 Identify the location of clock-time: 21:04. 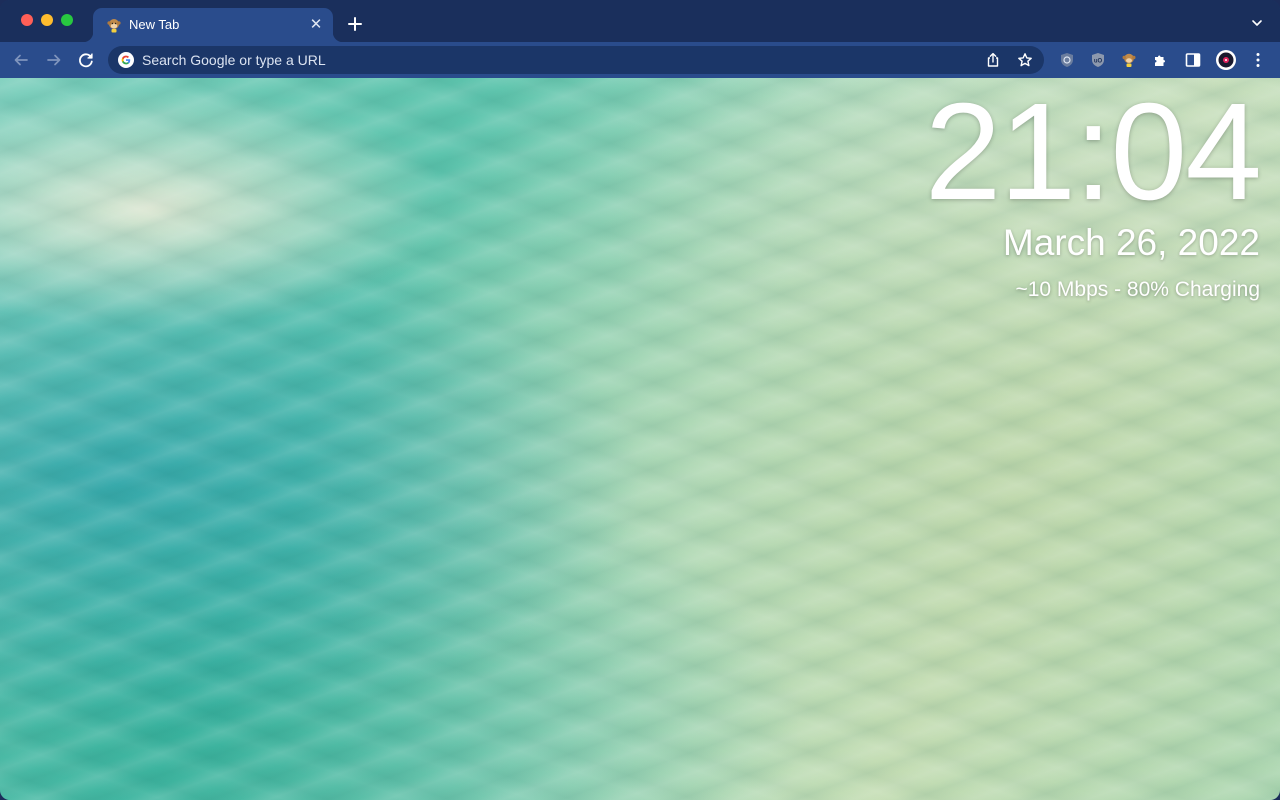
(1093, 153).